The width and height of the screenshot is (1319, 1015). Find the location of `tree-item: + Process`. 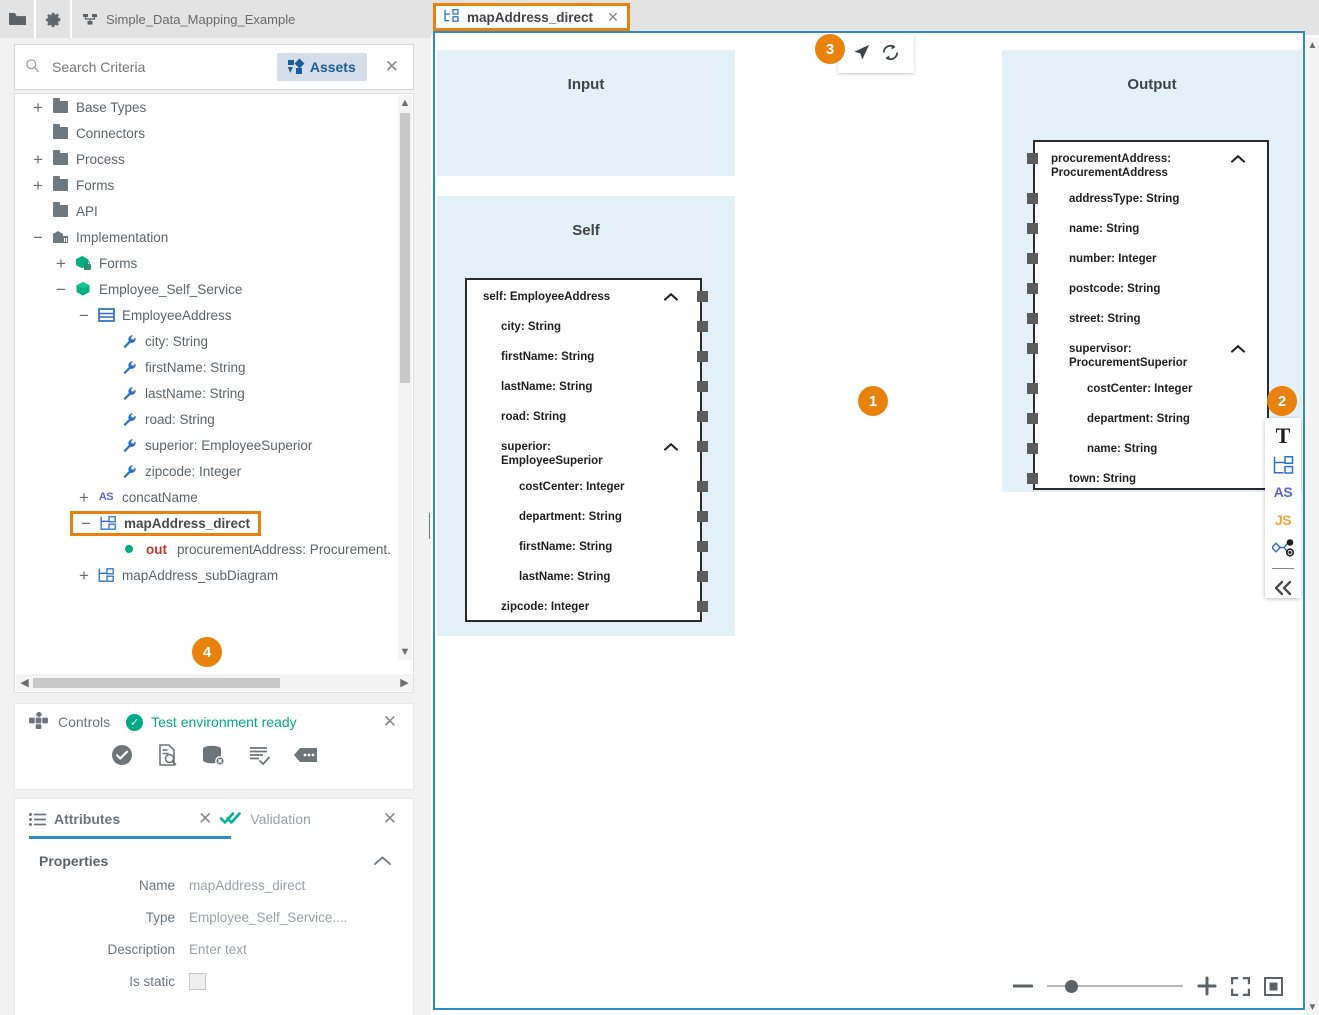

tree-item: + Process is located at coordinates (207, 159).